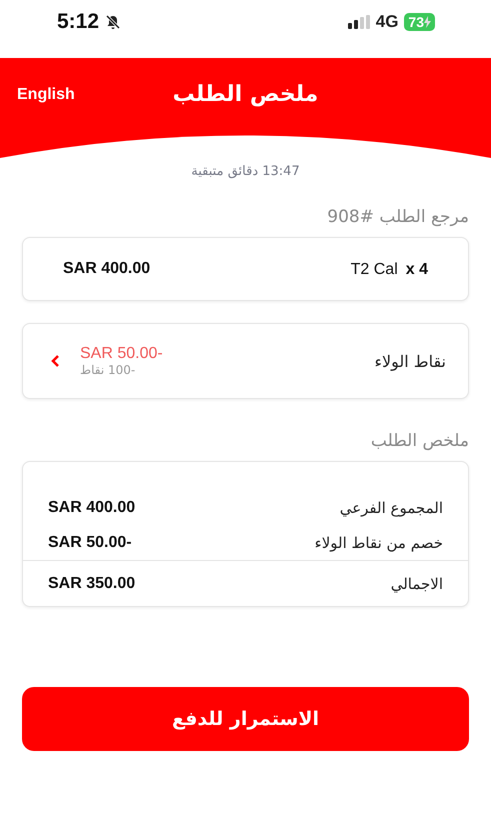  What do you see at coordinates (55, 361) in the screenshot?
I see `chevron-left-icon` at bounding box center [55, 361].